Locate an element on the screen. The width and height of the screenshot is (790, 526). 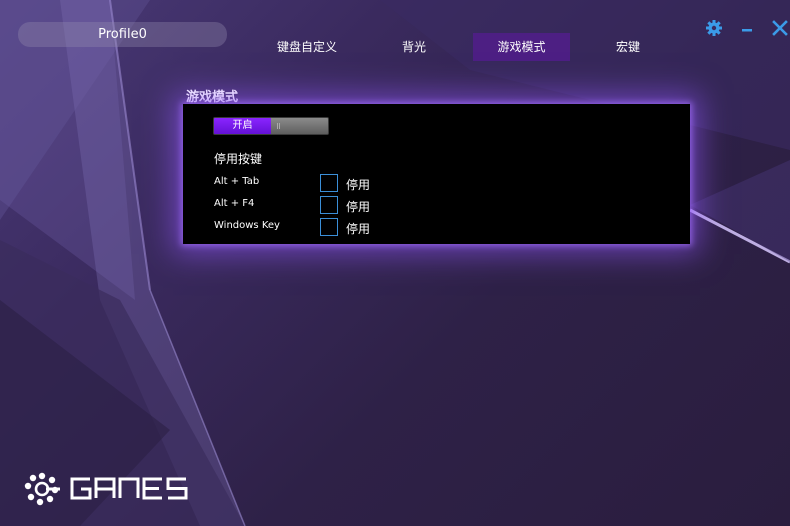
disable-windows-key-checkbox is located at coordinates (329, 227).